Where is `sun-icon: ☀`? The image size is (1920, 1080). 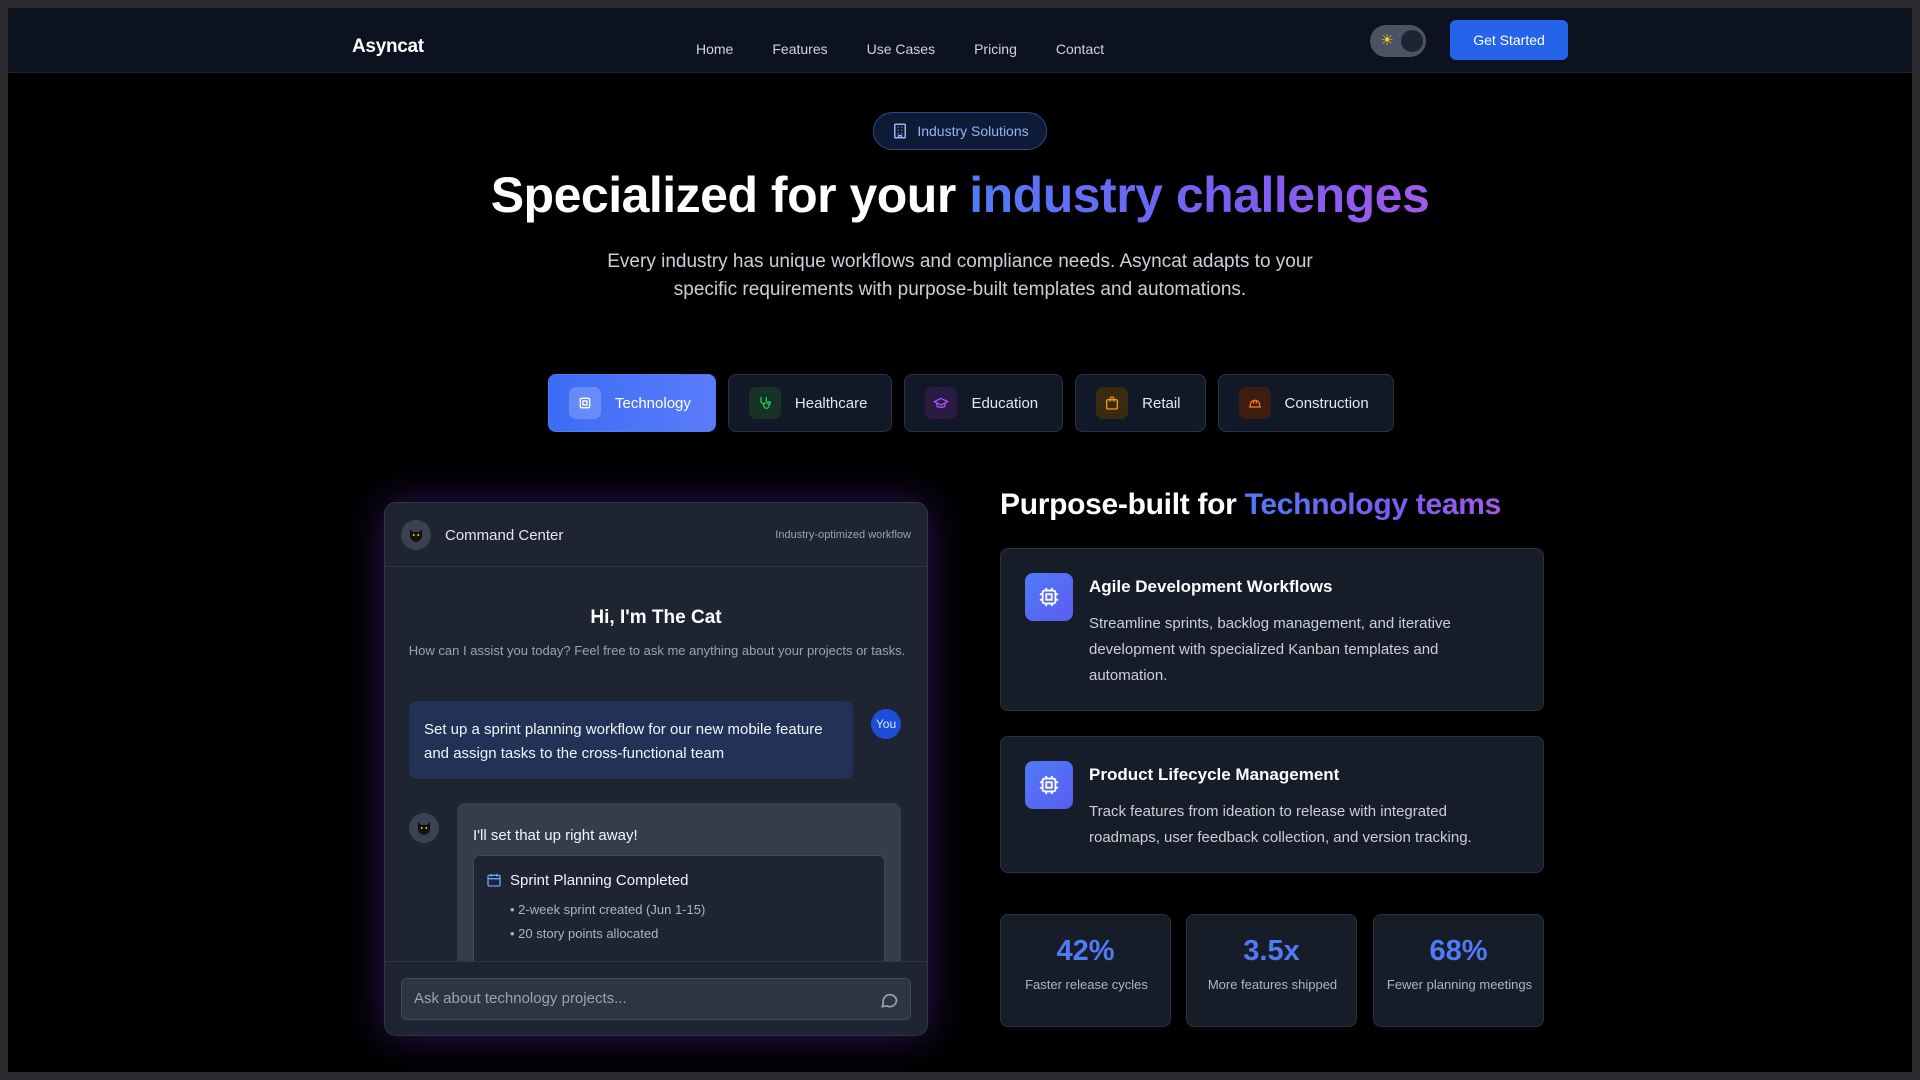 sun-icon: ☀ is located at coordinates (1387, 40).